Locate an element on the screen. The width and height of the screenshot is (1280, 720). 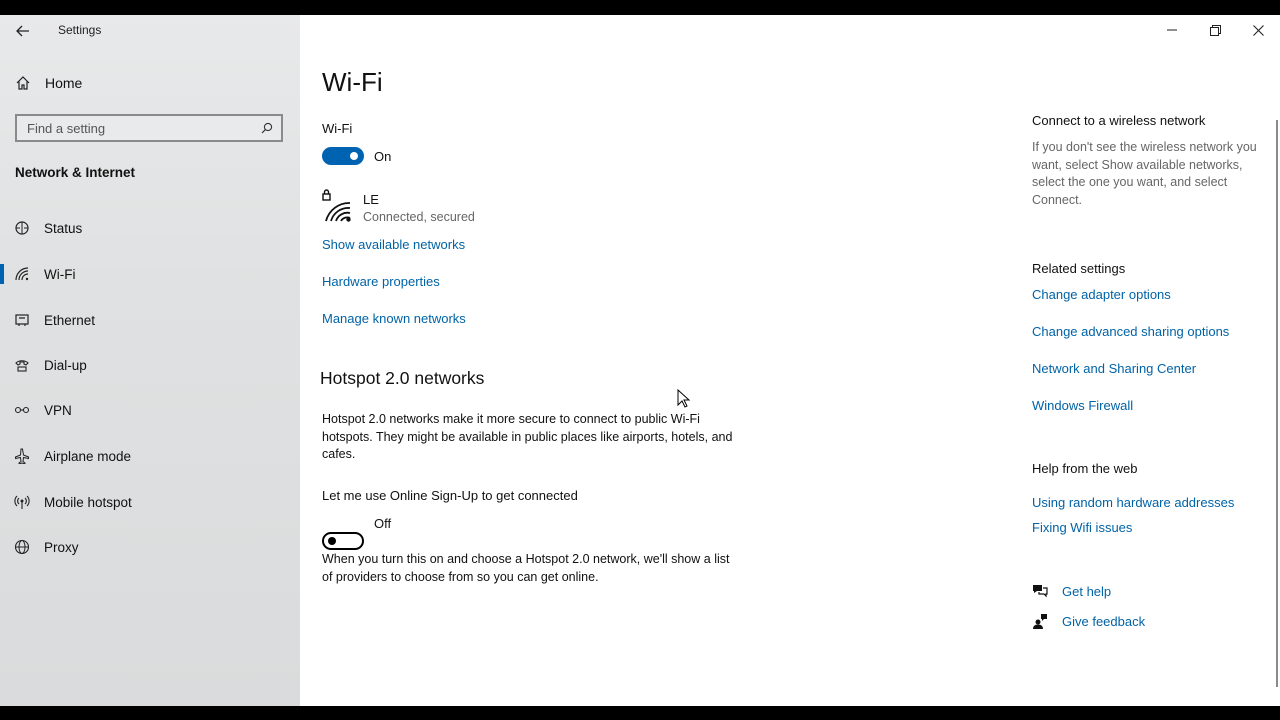
secured-wifi-icon is located at coordinates (336, 205).